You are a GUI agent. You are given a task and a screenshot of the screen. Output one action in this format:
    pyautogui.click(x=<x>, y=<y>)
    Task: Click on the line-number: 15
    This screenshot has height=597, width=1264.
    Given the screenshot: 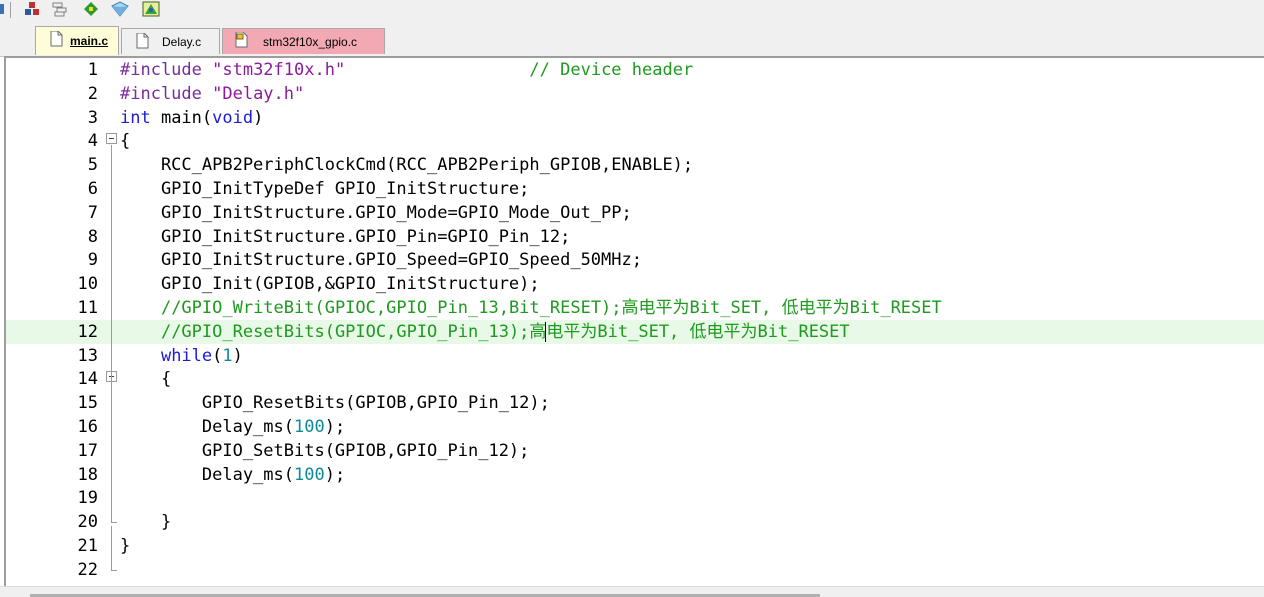 What is the action you would take?
    pyautogui.click(x=87, y=403)
    